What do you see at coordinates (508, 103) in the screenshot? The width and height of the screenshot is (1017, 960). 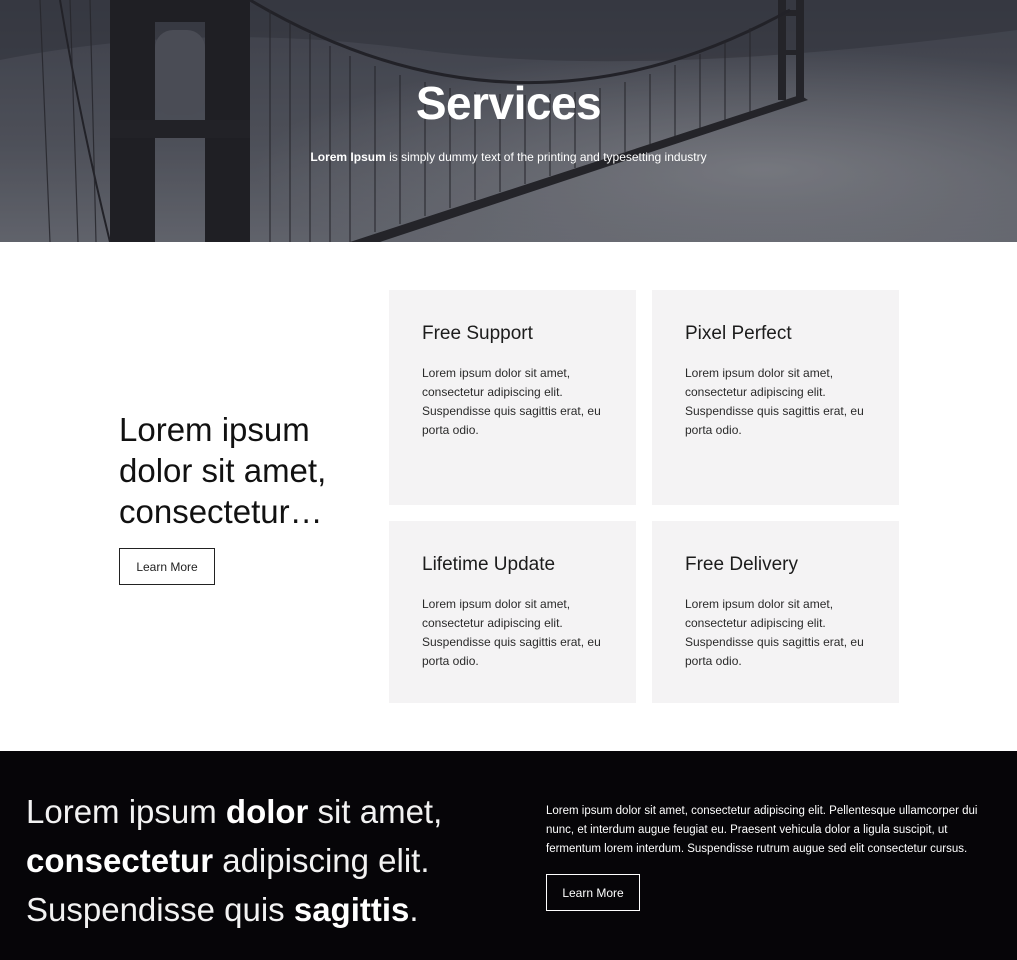 I see `page-title: Services` at bounding box center [508, 103].